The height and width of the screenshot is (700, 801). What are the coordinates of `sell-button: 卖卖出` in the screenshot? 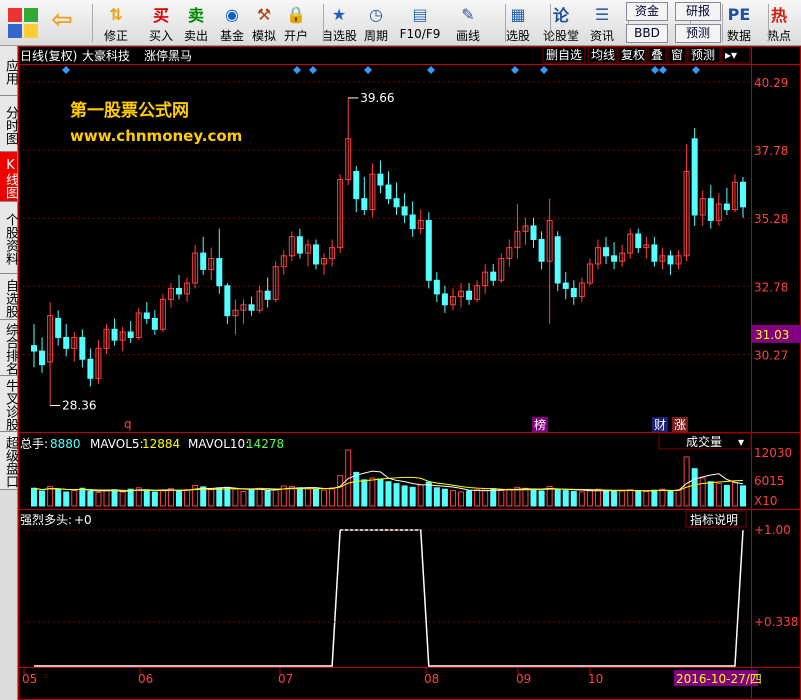 It's located at (196, 23).